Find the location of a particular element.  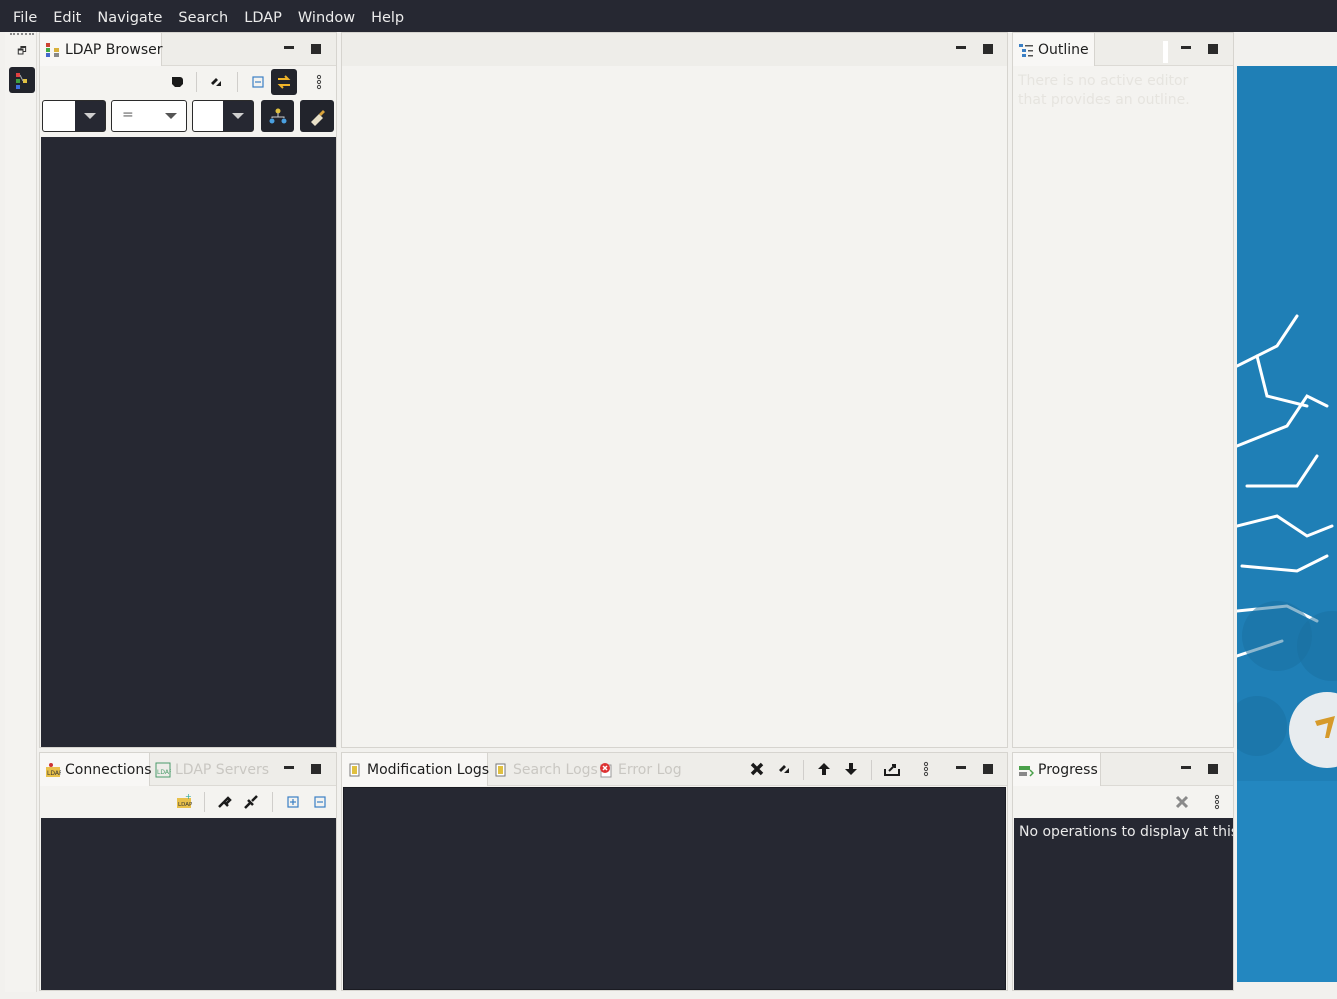

menu-file: File is located at coordinates (25, 16).